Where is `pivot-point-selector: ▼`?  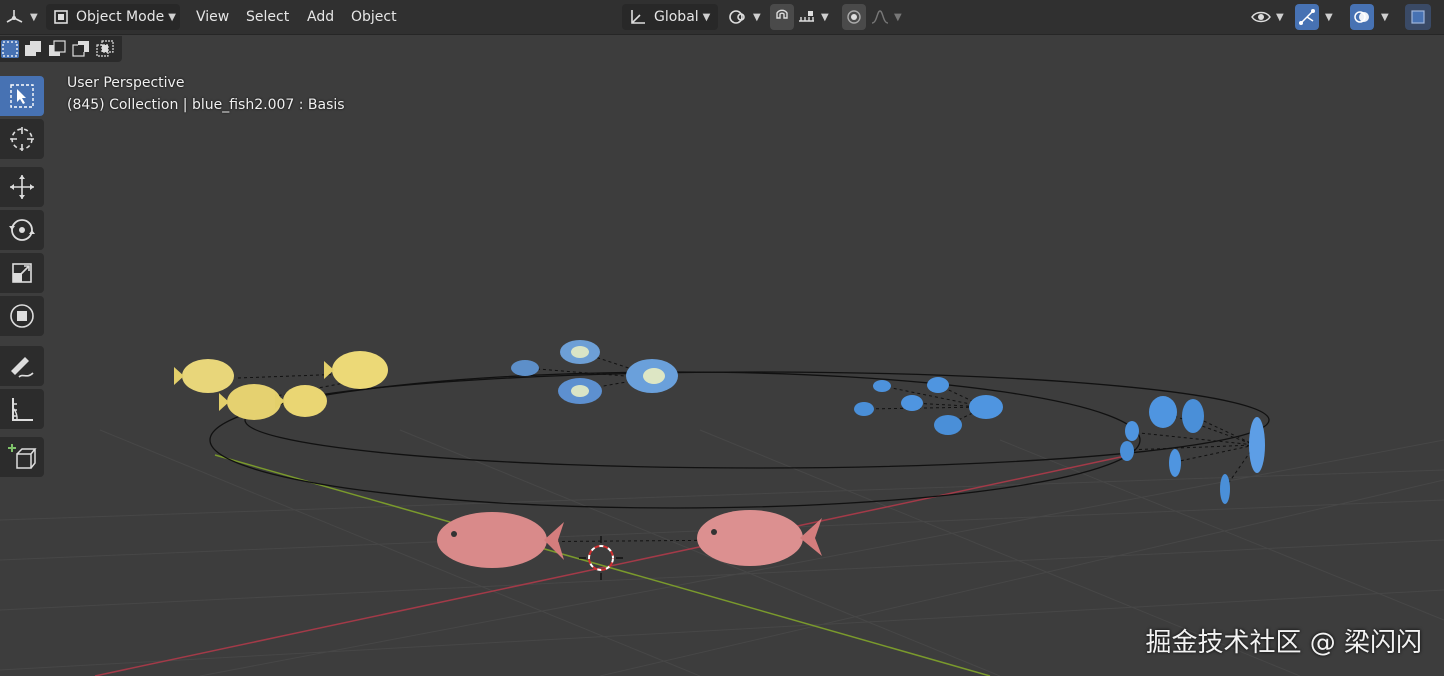 pivot-point-selector: ▼ is located at coordinates (746, 17).